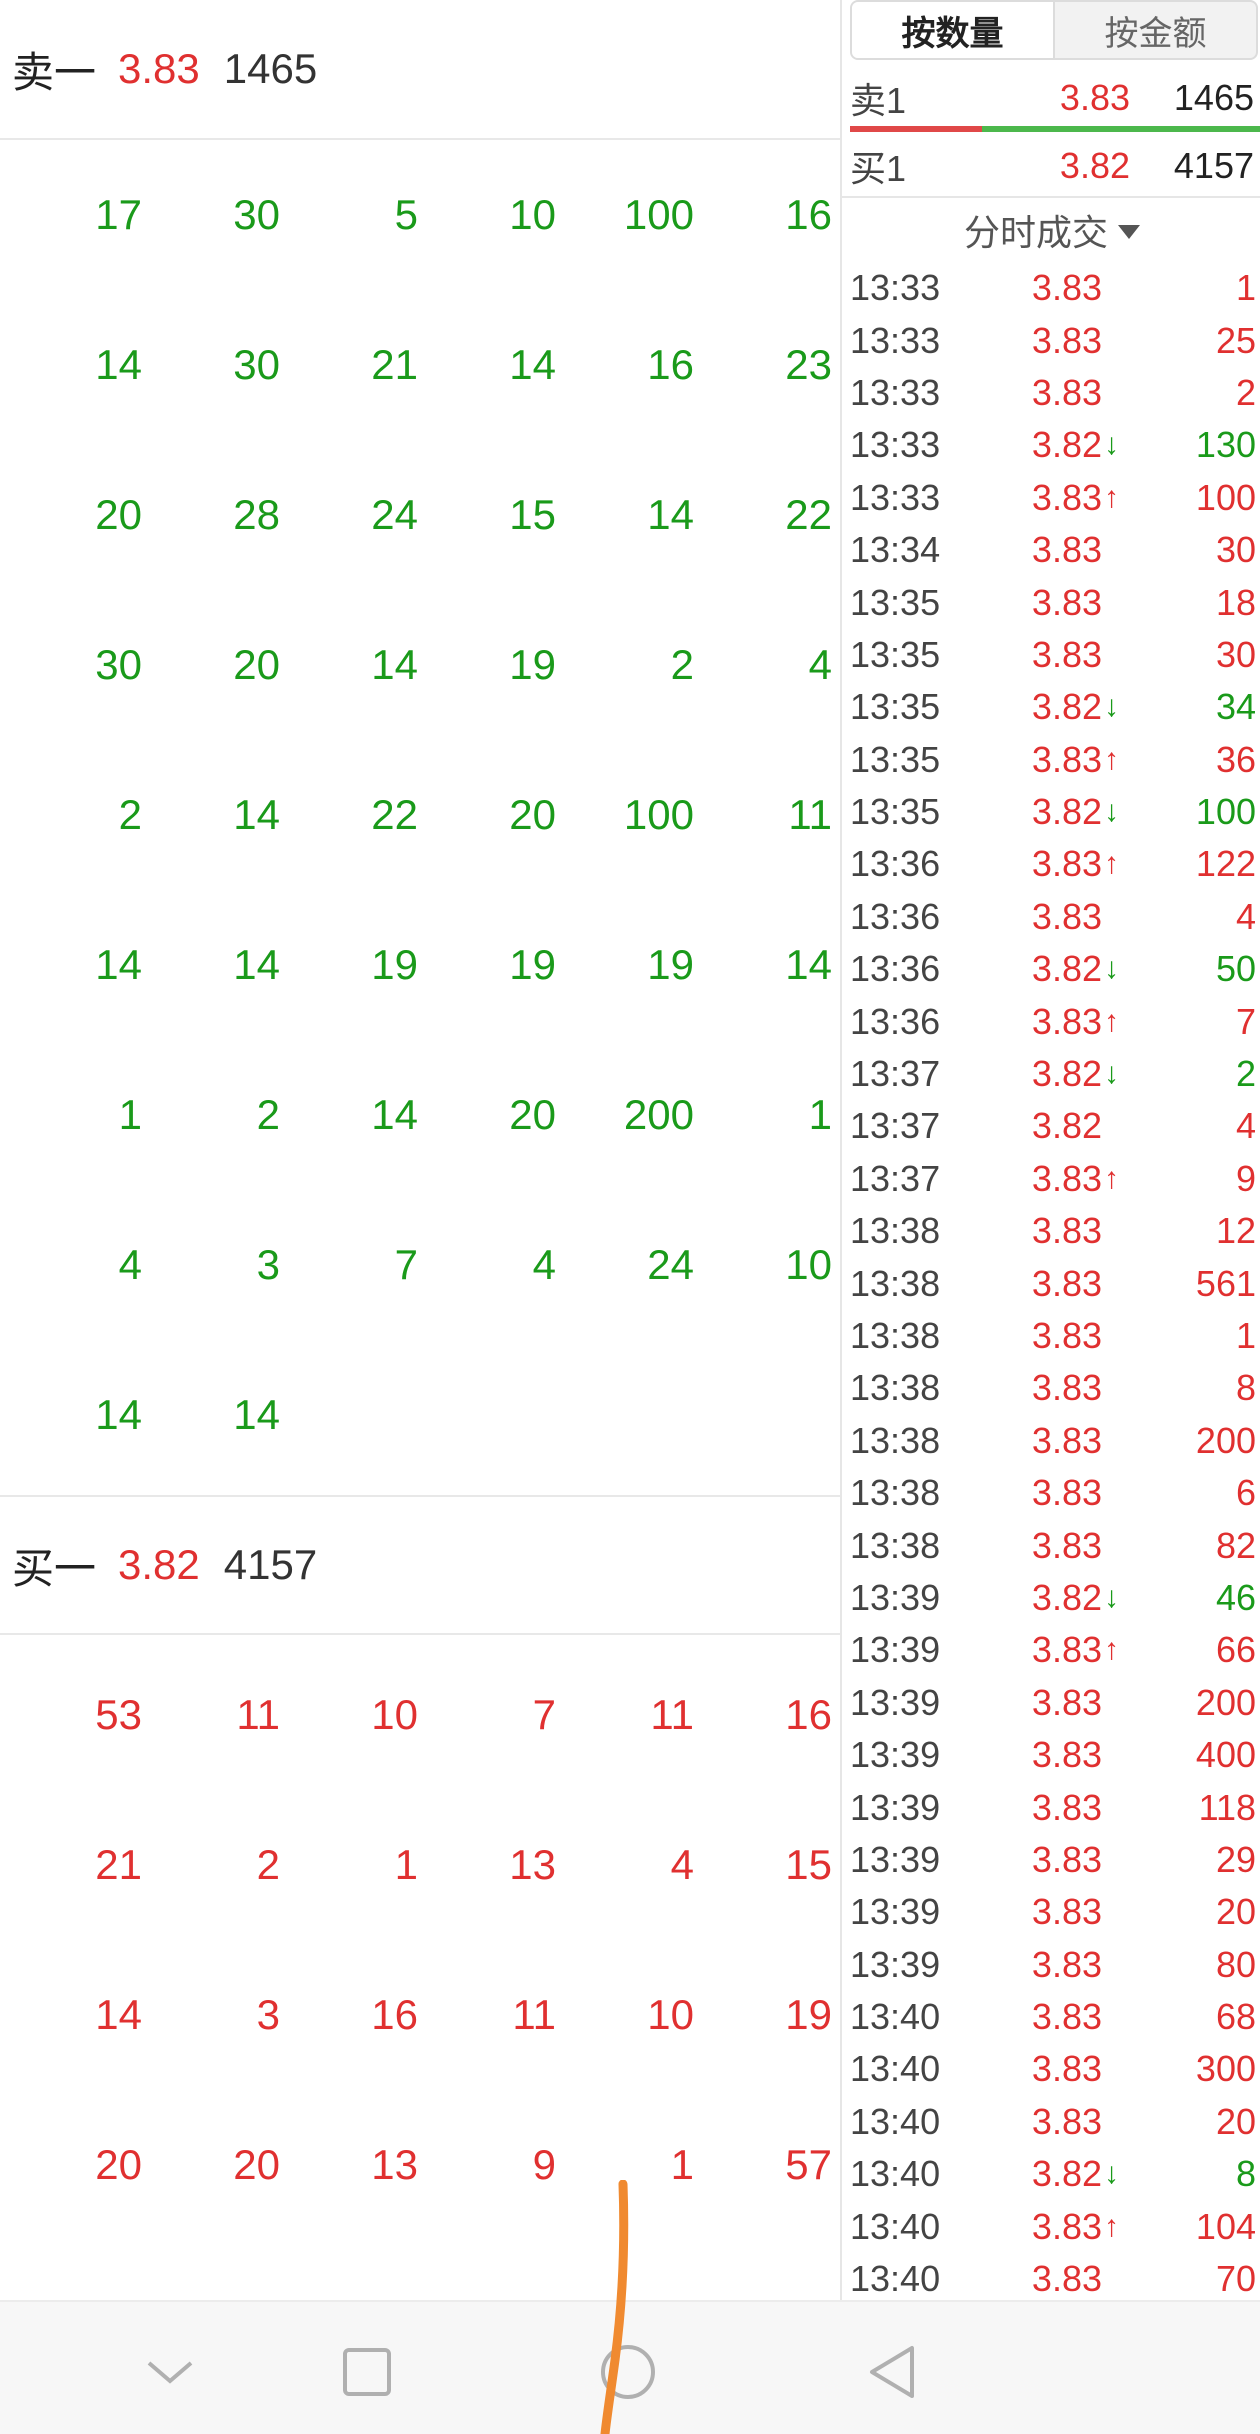  I want to click on sell-ratio-fill, so click(916, 129).